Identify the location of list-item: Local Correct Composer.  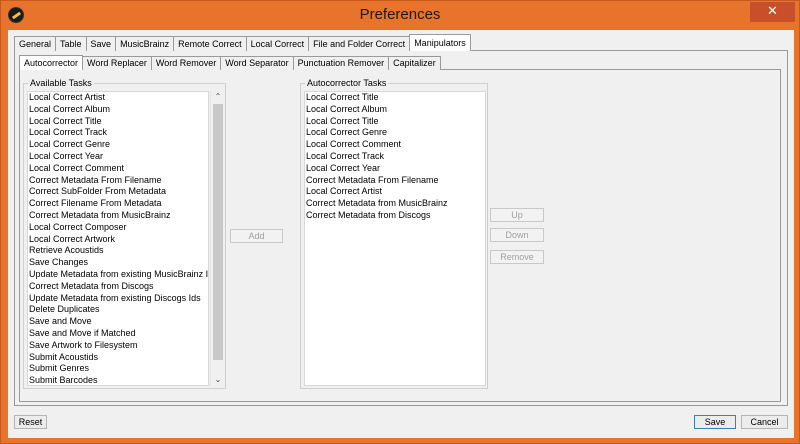
(118, 228).